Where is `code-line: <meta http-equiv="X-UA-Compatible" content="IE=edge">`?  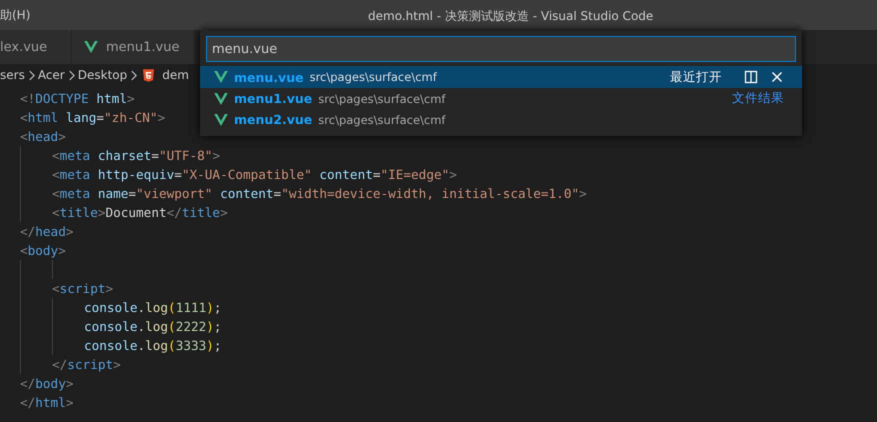
code-line: <meta http-equiv="X-UA-Compatible" content="IE=edge"> is located at coordinates (254, 175).